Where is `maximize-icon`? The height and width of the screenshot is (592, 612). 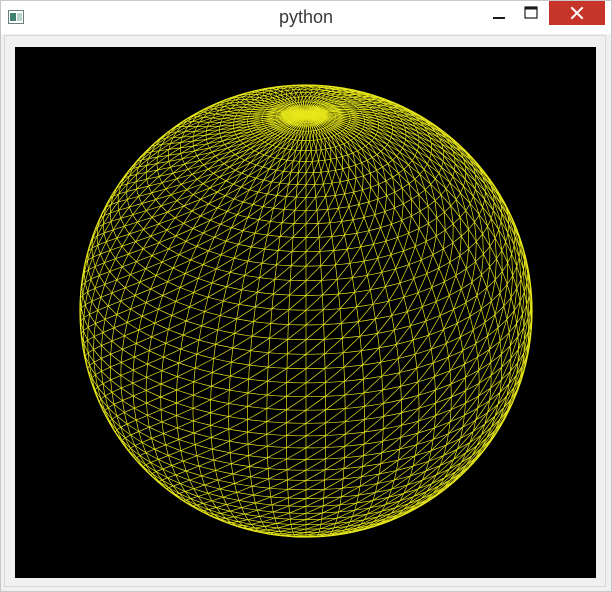 maximize-icon is located at coordinates (531, 12).